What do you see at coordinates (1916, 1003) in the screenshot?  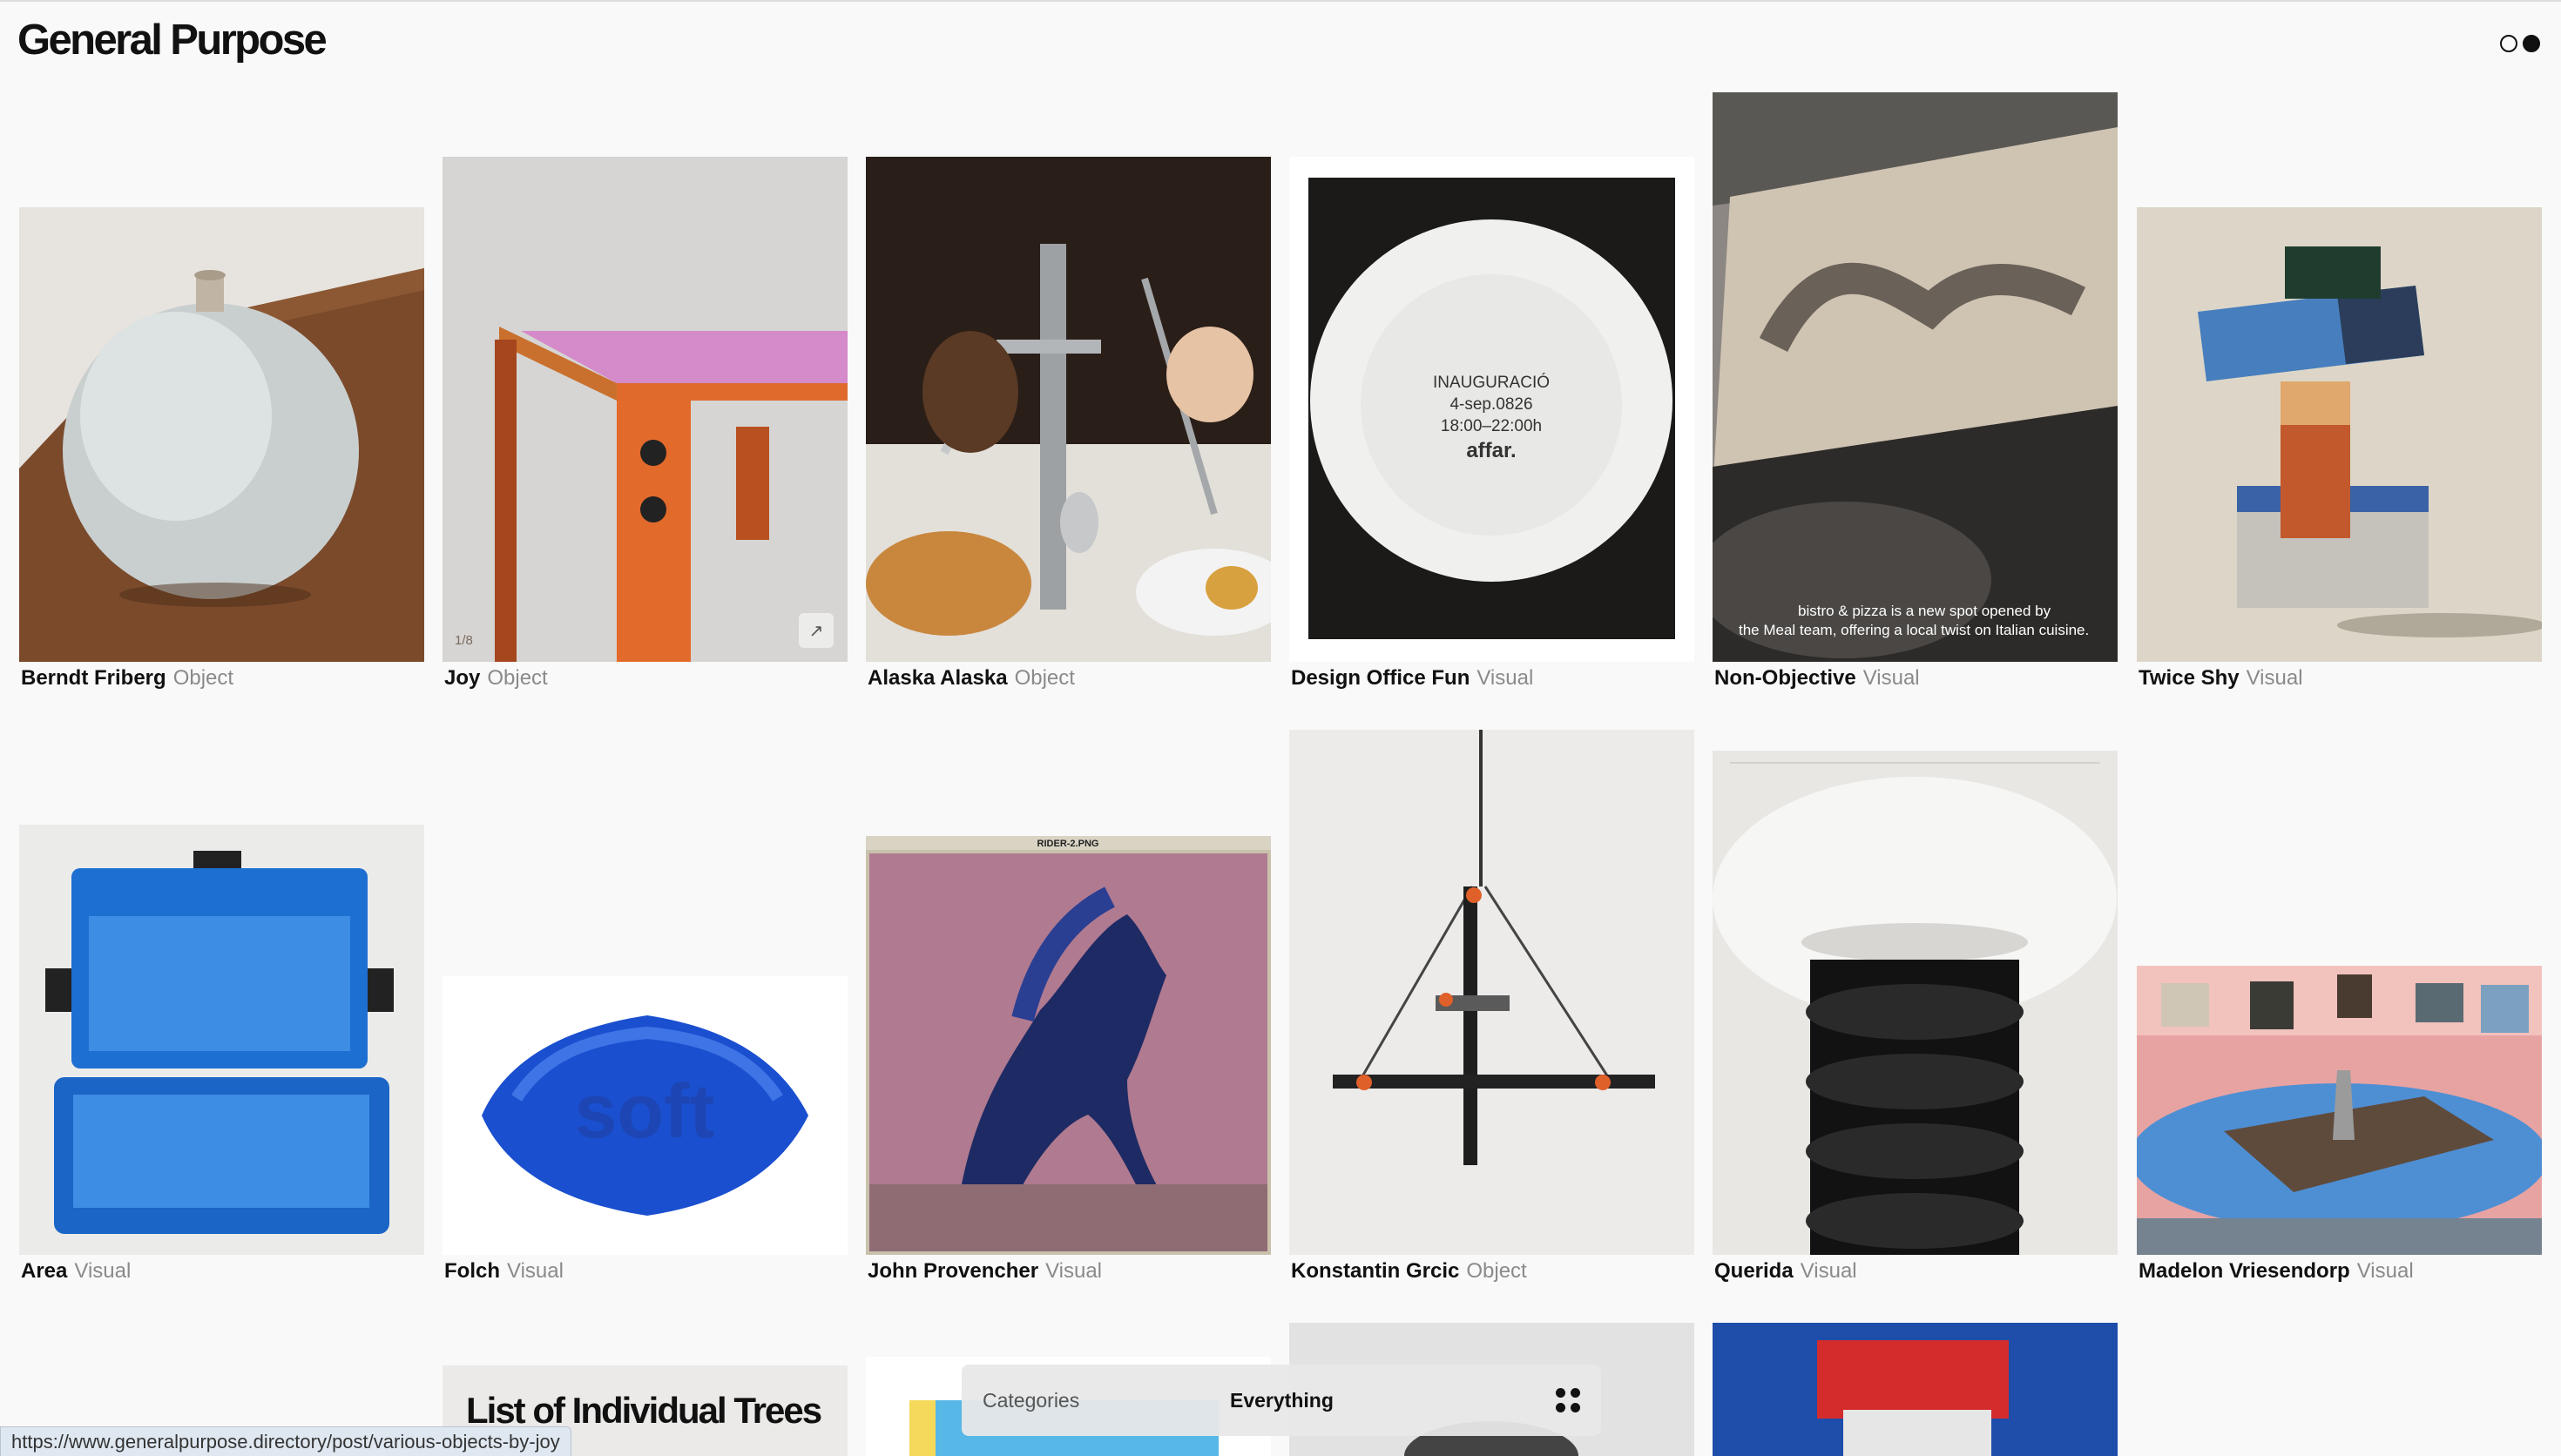 I see `glass-lamp-image` at bounding box center [1916, 1003].